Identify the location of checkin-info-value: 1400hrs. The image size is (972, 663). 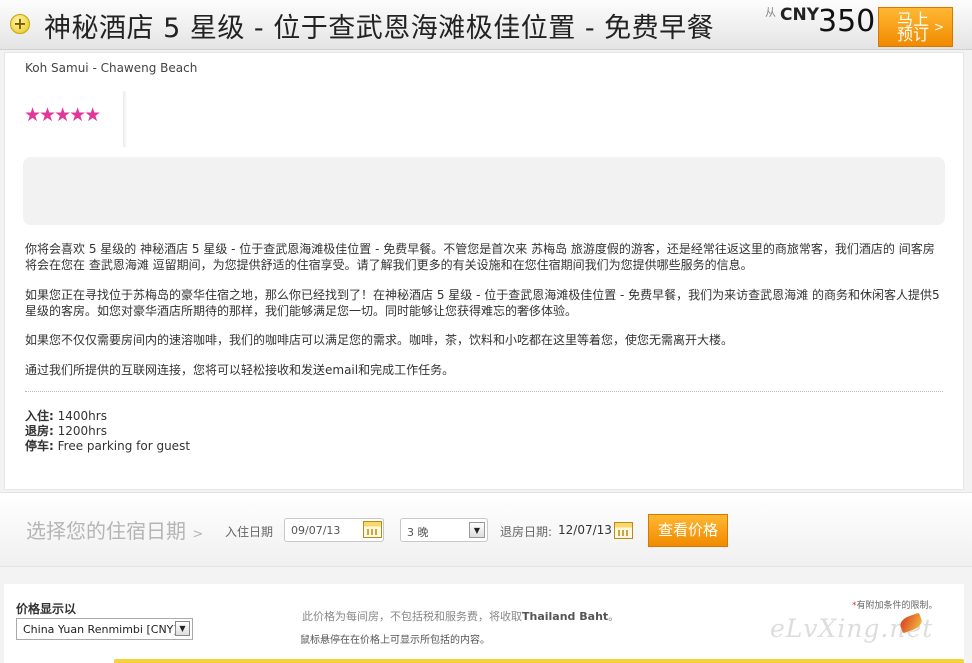
(82, 416).